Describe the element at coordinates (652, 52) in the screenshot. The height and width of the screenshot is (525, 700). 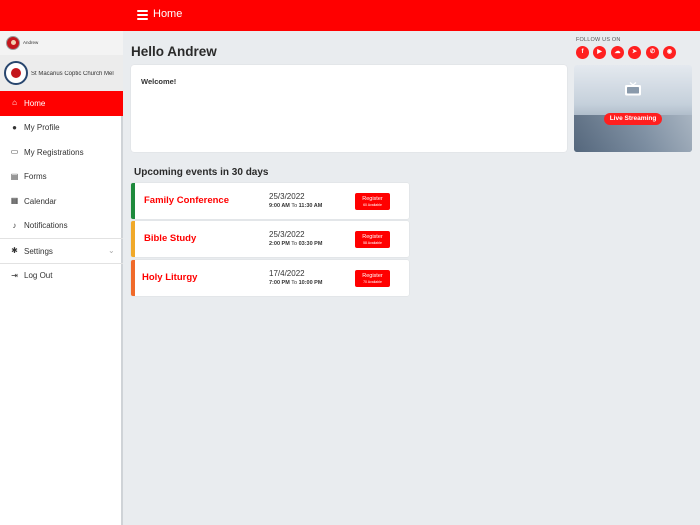
I see `whatsapp-icon: ✆` at that location.